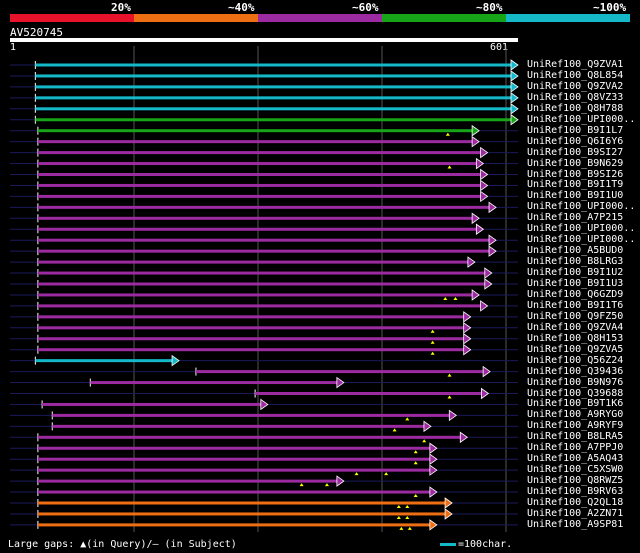  I want to click on hit-label: UniRef100_Q8RWZ5, so click(575, 480).